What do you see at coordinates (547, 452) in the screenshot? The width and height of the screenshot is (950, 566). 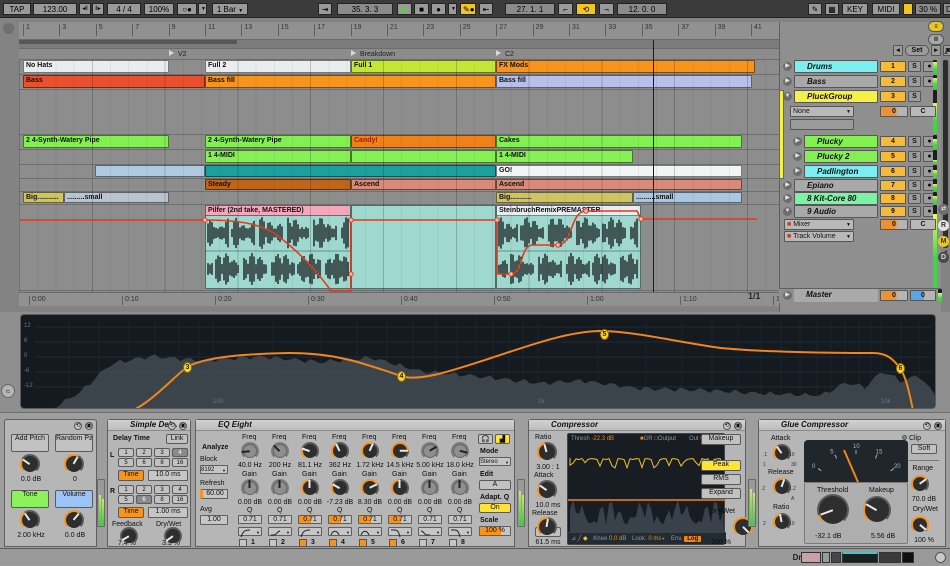 I see `ratio-knob` at bounding box center [547, 452].